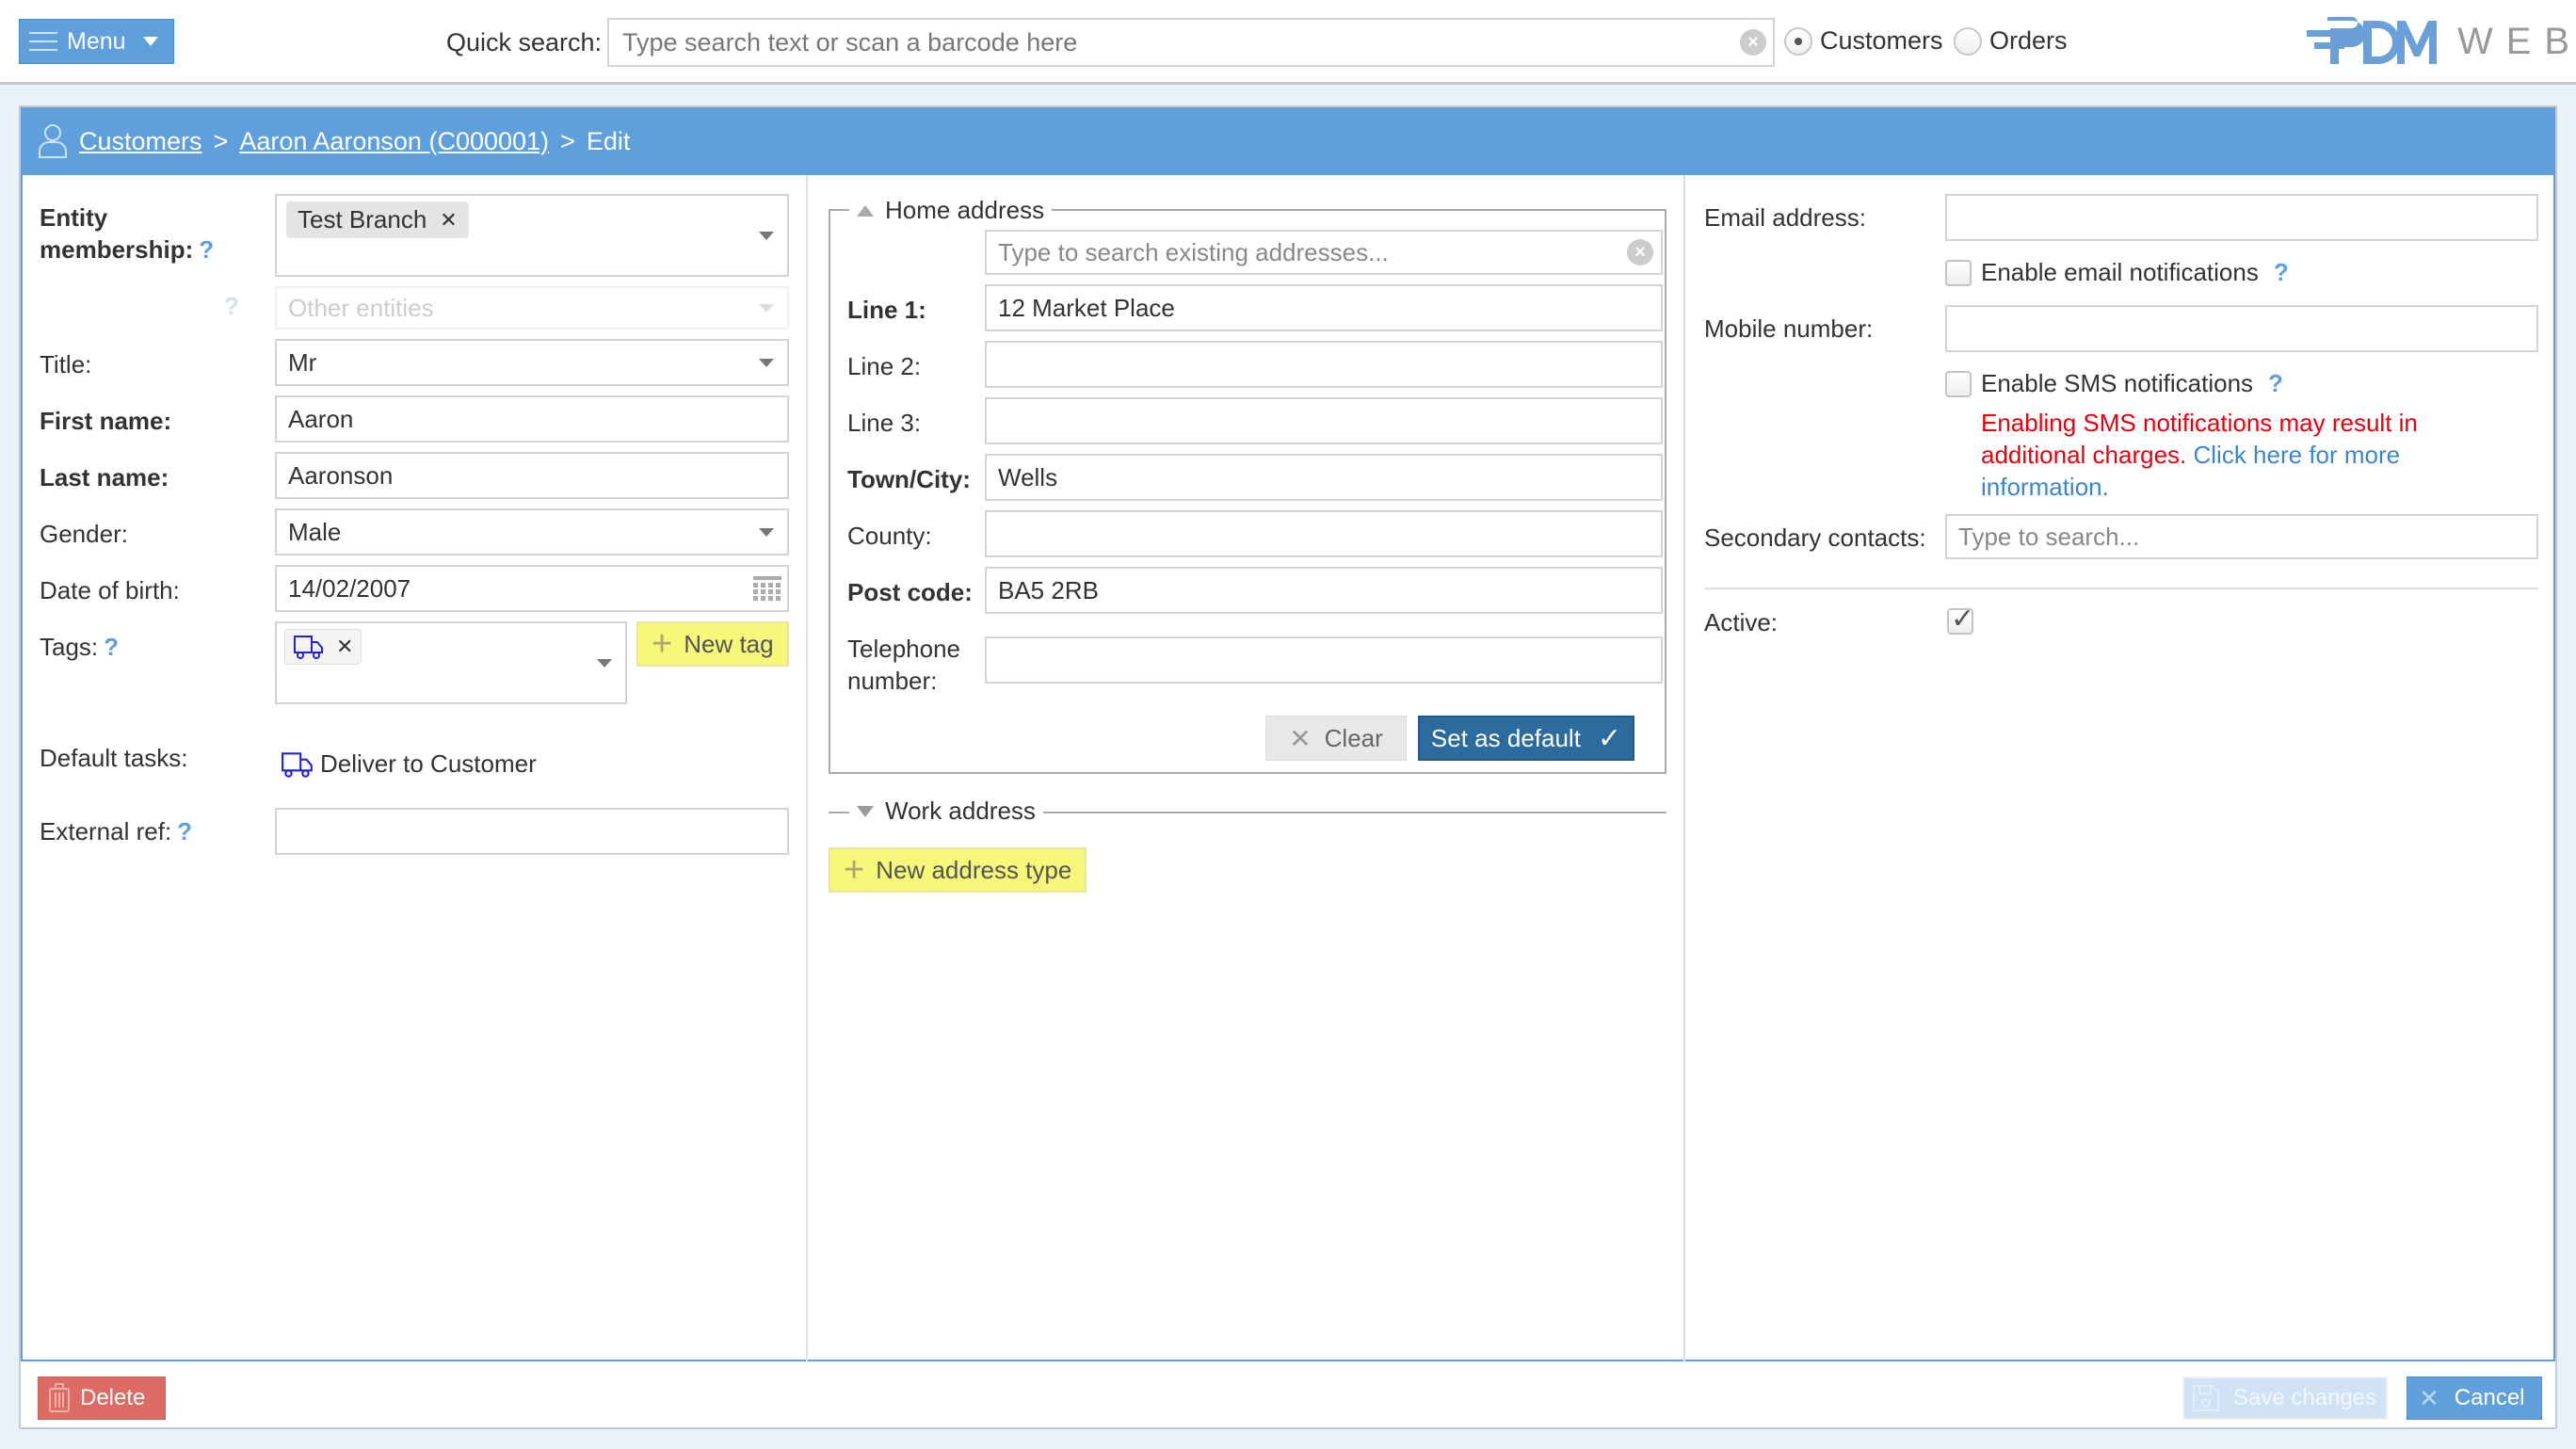 Image resolution: width=2576 pixels, height=1449 pixels. What do you see at coordinates (1324, 364) in the screenshot?
I see `line2-input` at bounding box center [1324, 364].